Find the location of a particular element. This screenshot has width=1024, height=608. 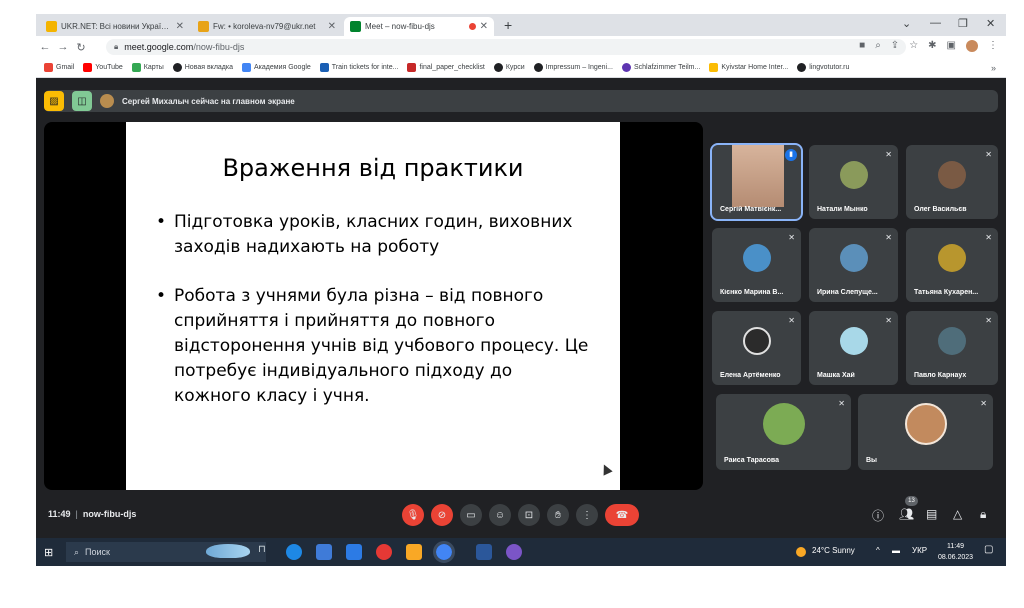

chat-icon: ▤ is located at coordinates (931, 514).